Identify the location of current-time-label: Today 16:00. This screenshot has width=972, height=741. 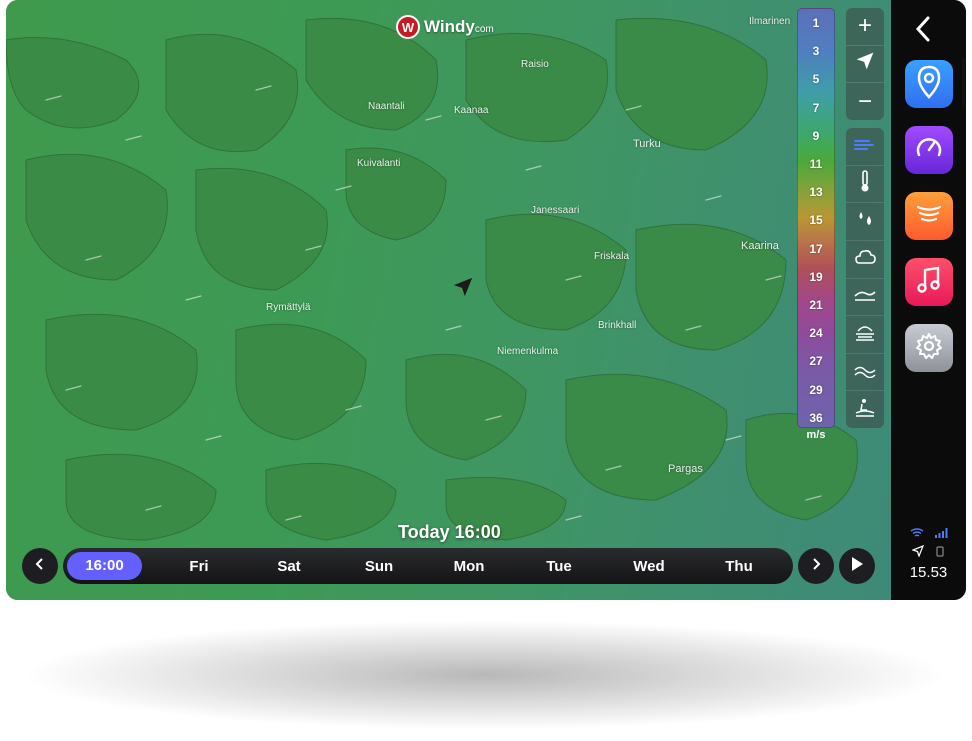
(449, 532).